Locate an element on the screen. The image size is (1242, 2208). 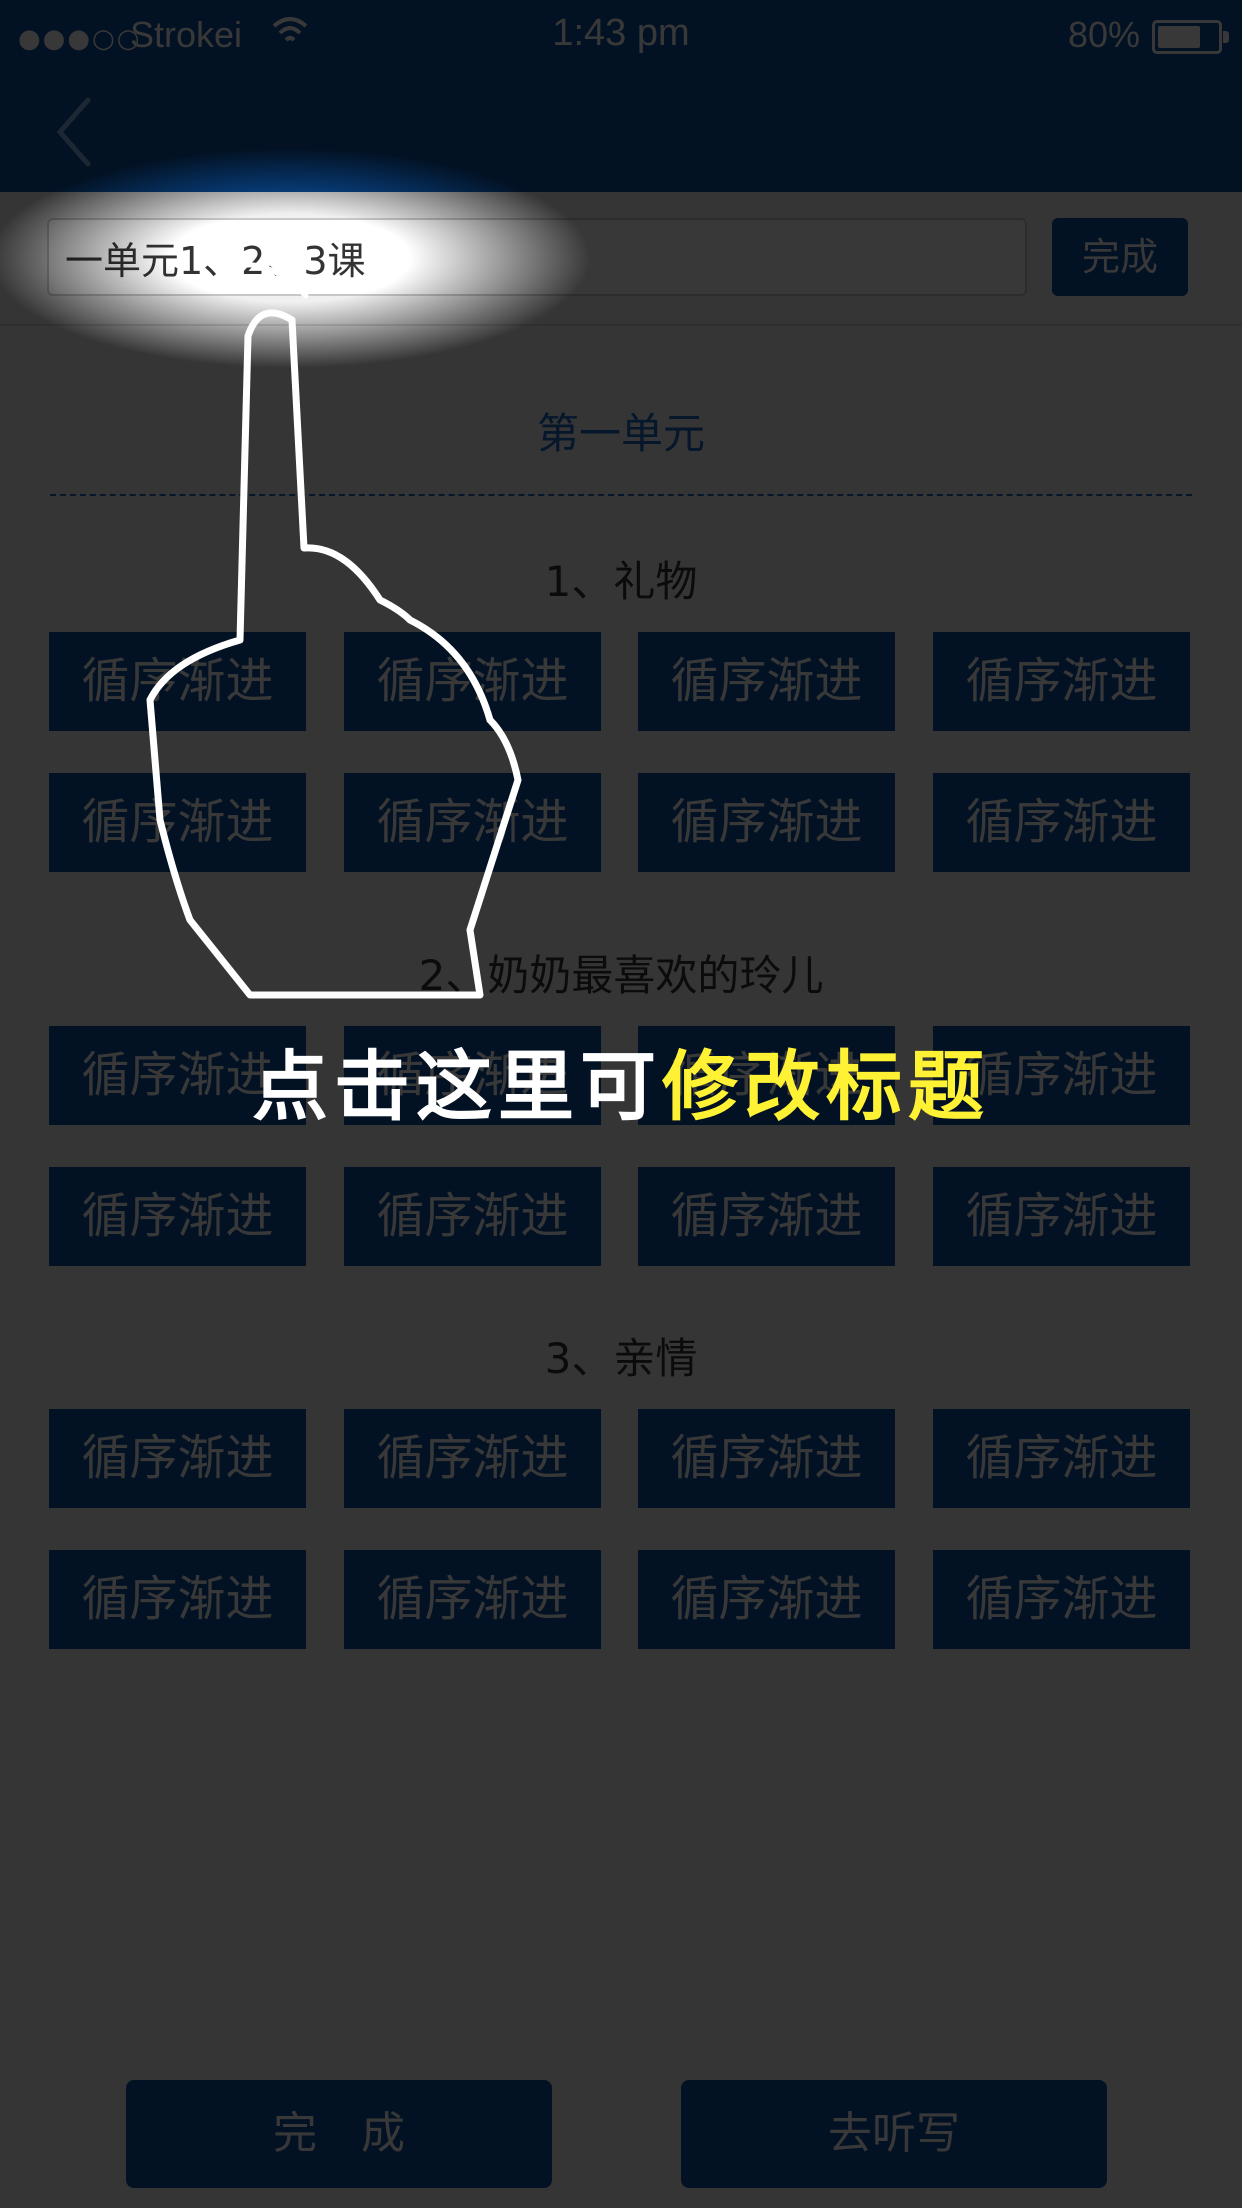
unit-title: 第一单元 is located at coordinates (620, 433).